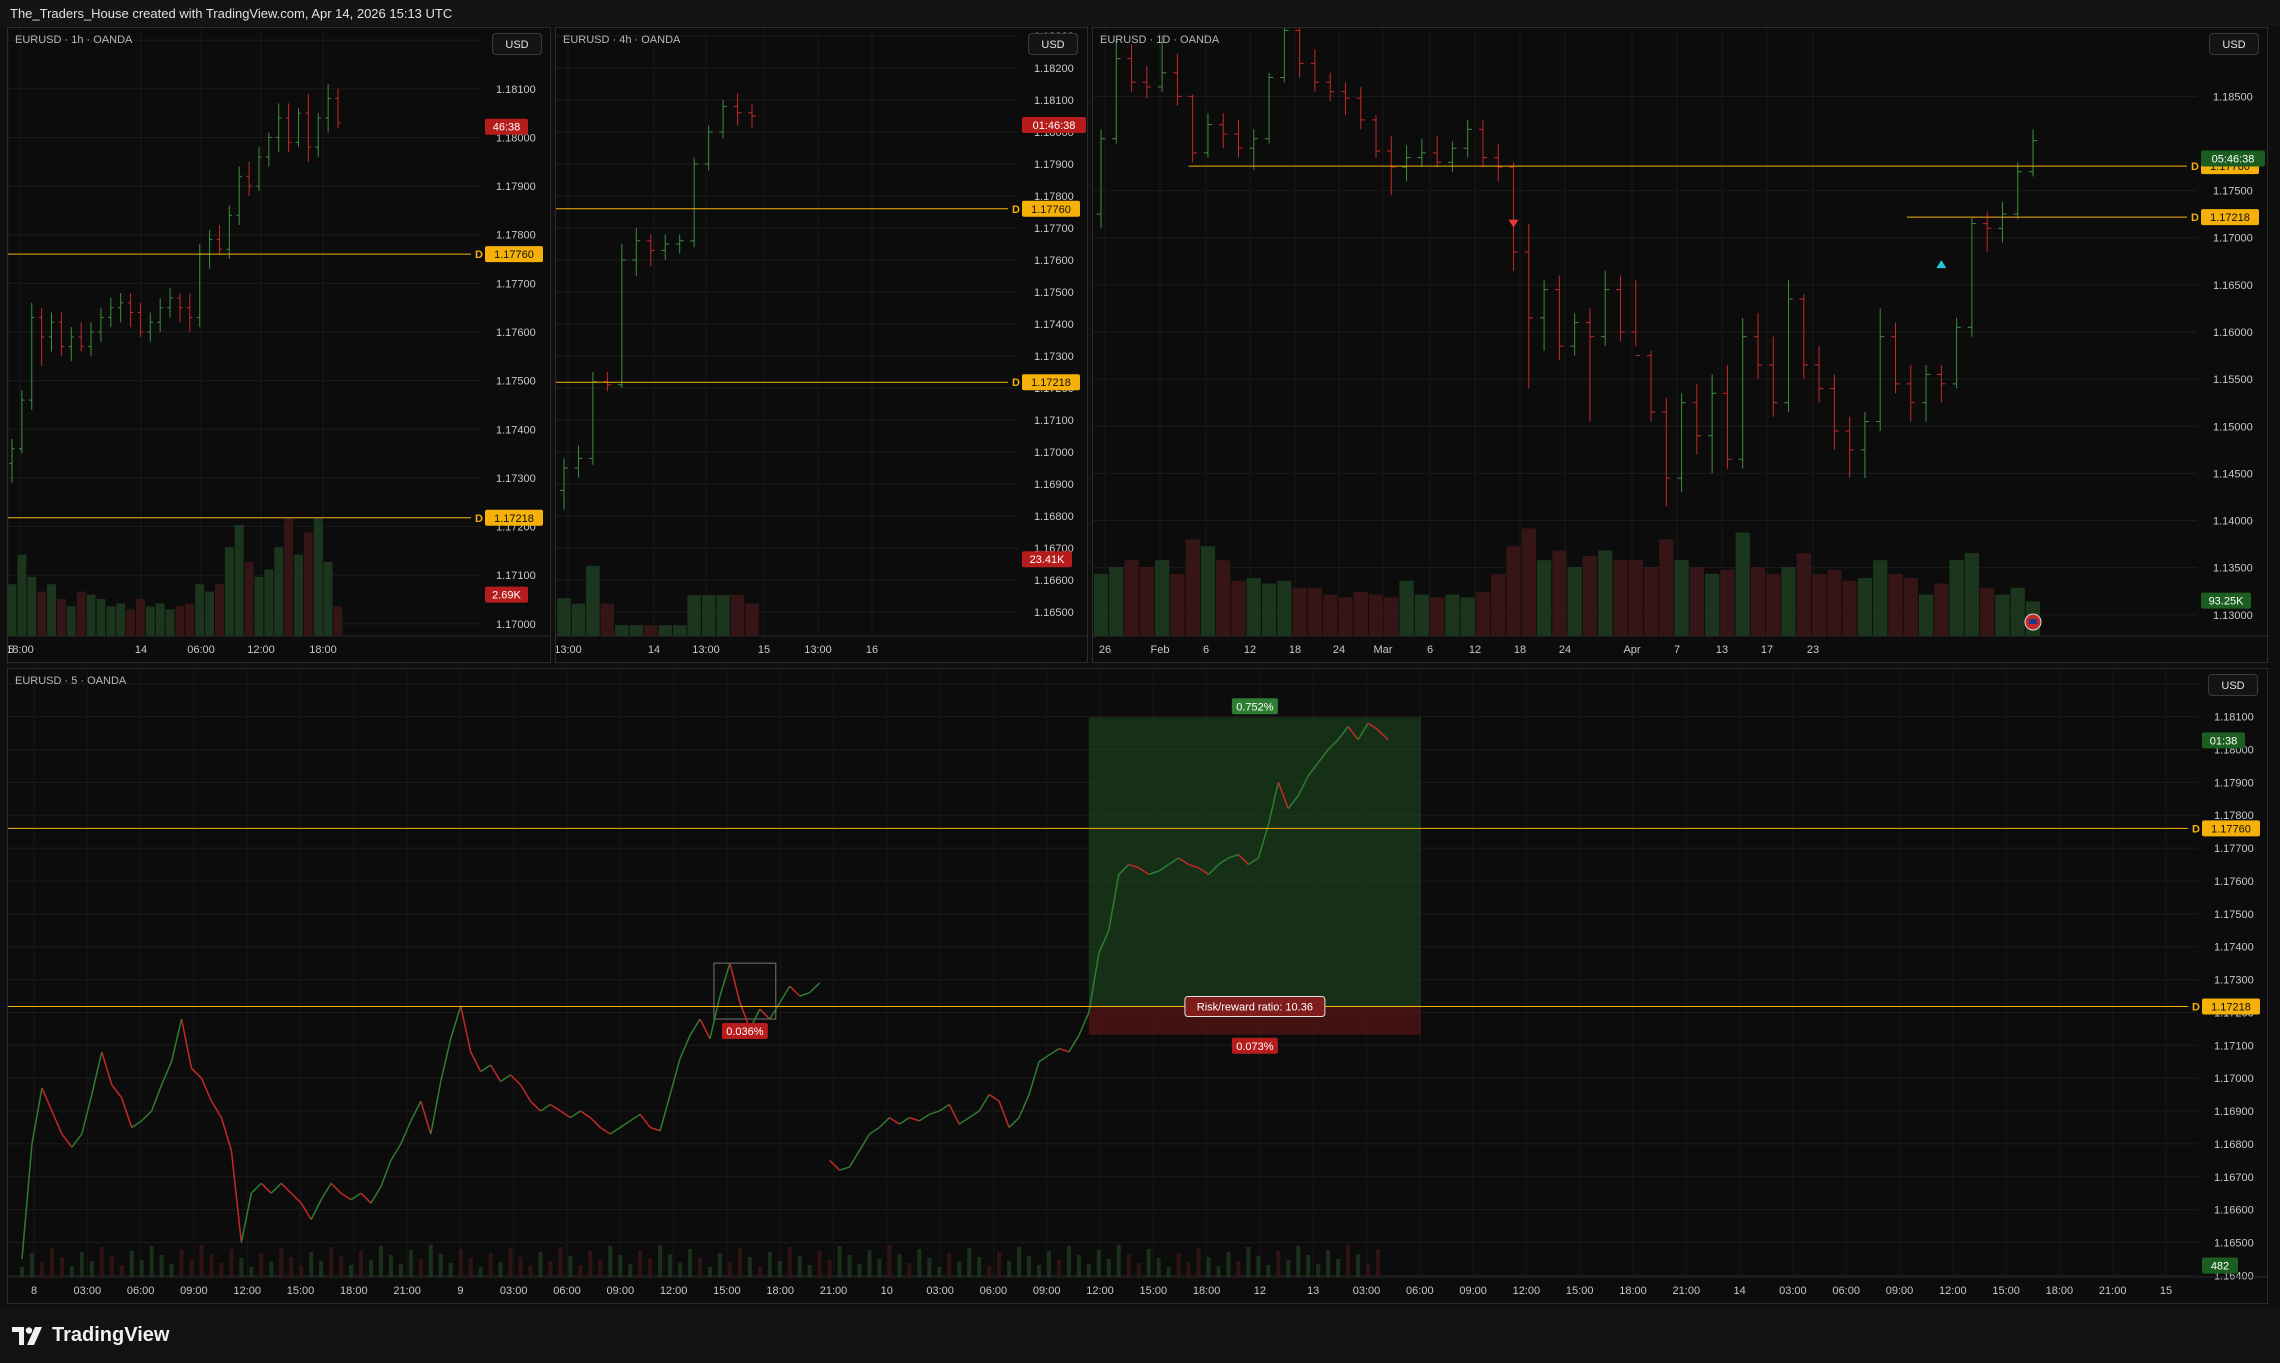 The image size is (2280, 1363). I want to click on price-tick-label: 1.18100, so click(2234, 718).